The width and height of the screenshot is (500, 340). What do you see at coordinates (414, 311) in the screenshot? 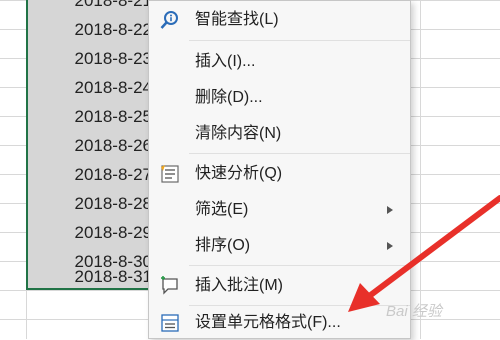
I see `watermark: Bai 经验` at bounding box center [414, 311].